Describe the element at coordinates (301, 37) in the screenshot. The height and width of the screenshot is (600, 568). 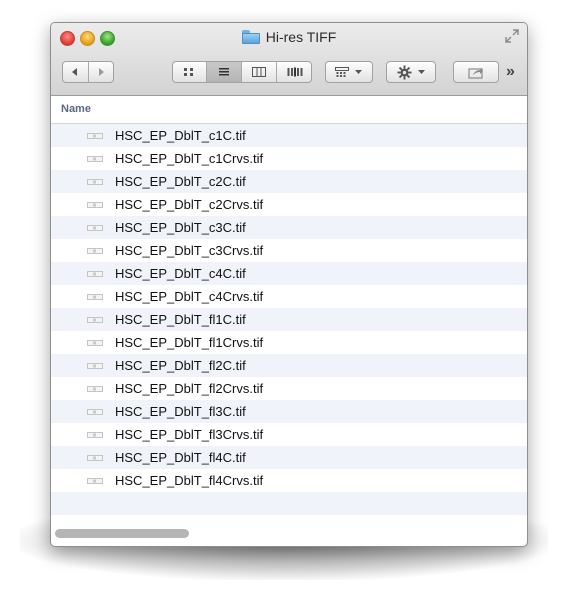
I see `window-title: Hi-res TIFF` at that location.